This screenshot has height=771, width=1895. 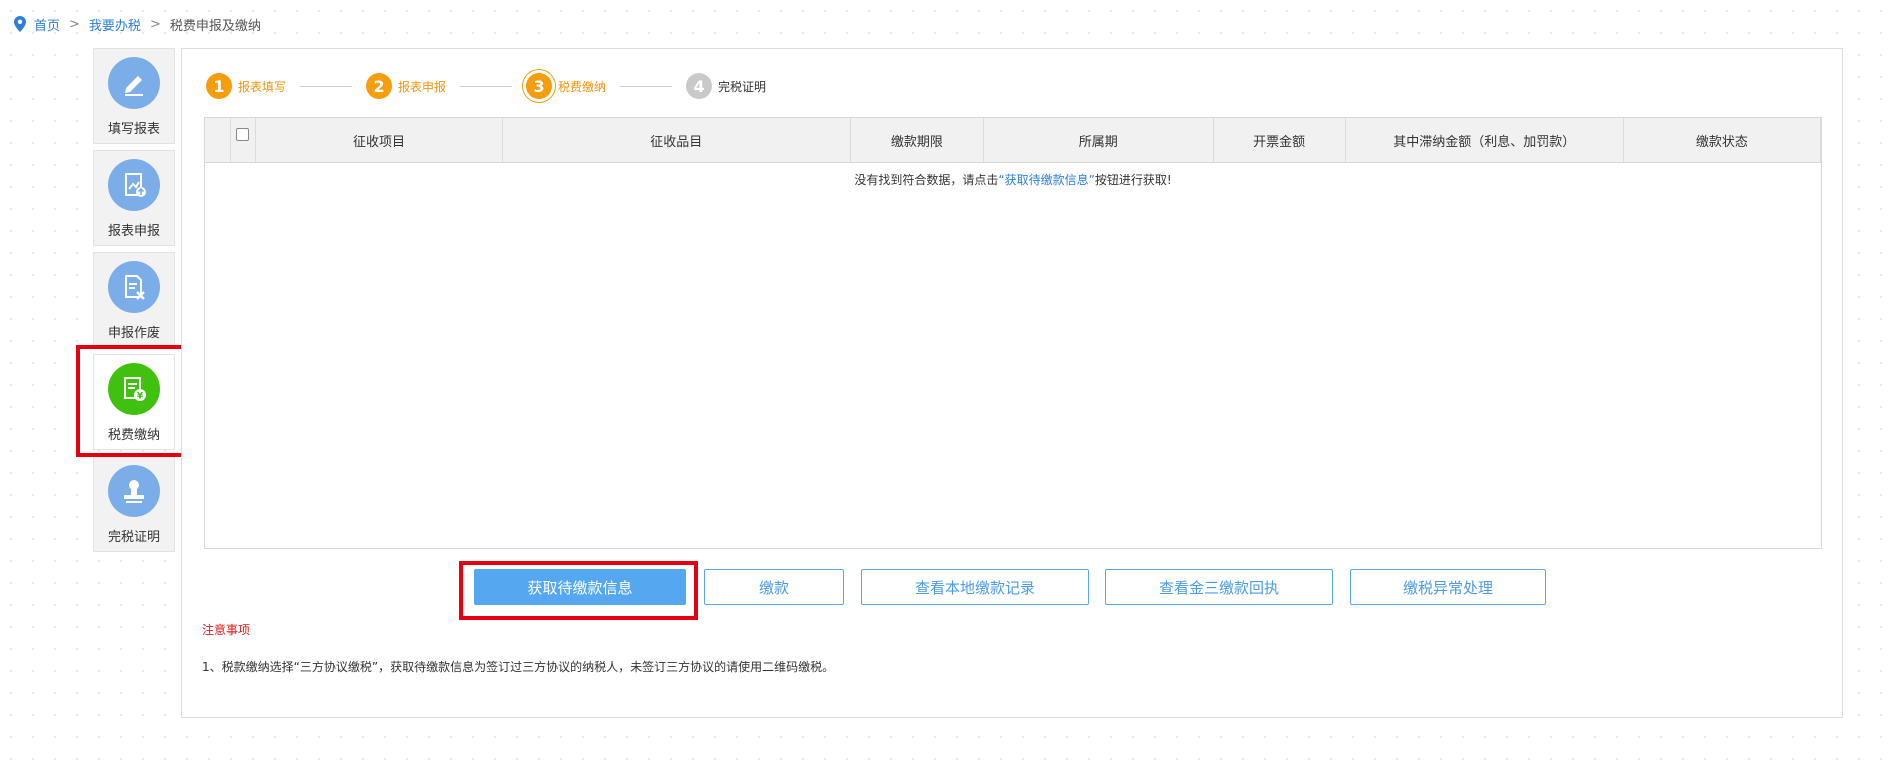 I want to click on step-tax-payment: 3 税费缴纳, so click(x=566, y=86).